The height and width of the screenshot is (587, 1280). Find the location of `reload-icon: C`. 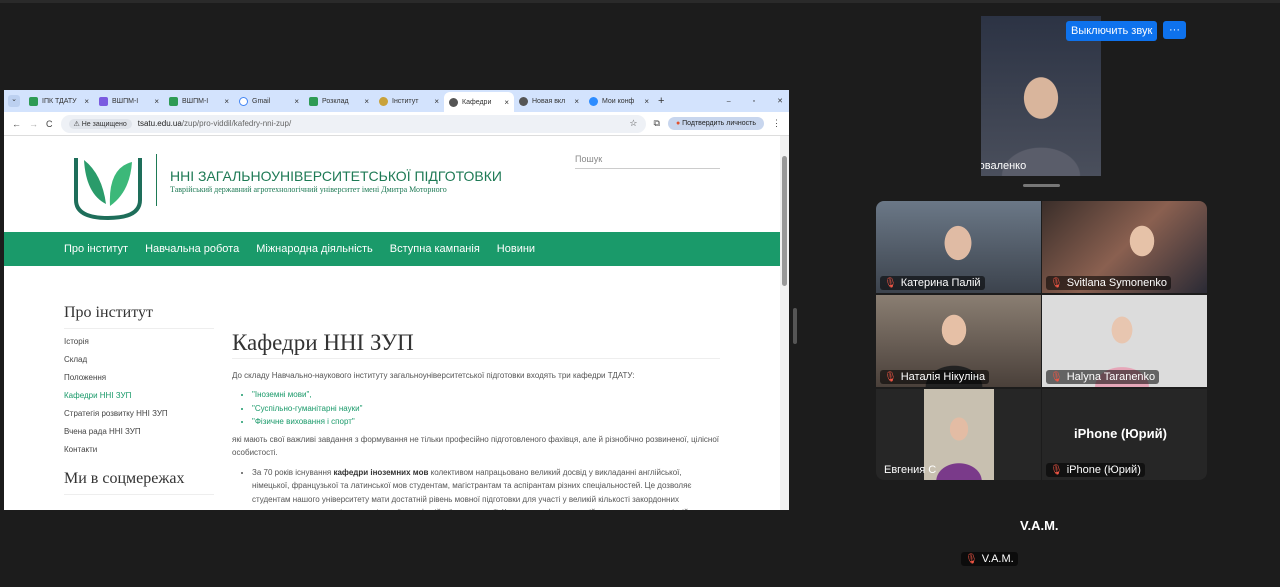

reload-icon: C is located at coordinates (49, 124).